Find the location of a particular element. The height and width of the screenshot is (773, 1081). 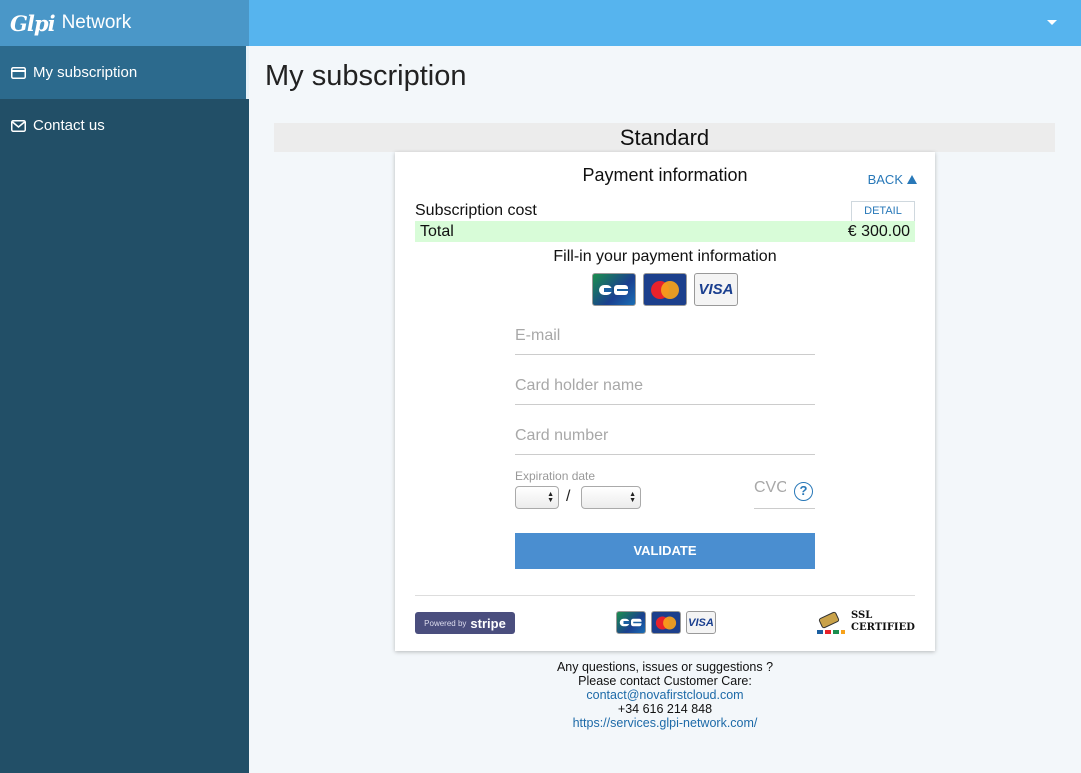

sidebar-item-label: Contact us is located at coordinates (69, 125).